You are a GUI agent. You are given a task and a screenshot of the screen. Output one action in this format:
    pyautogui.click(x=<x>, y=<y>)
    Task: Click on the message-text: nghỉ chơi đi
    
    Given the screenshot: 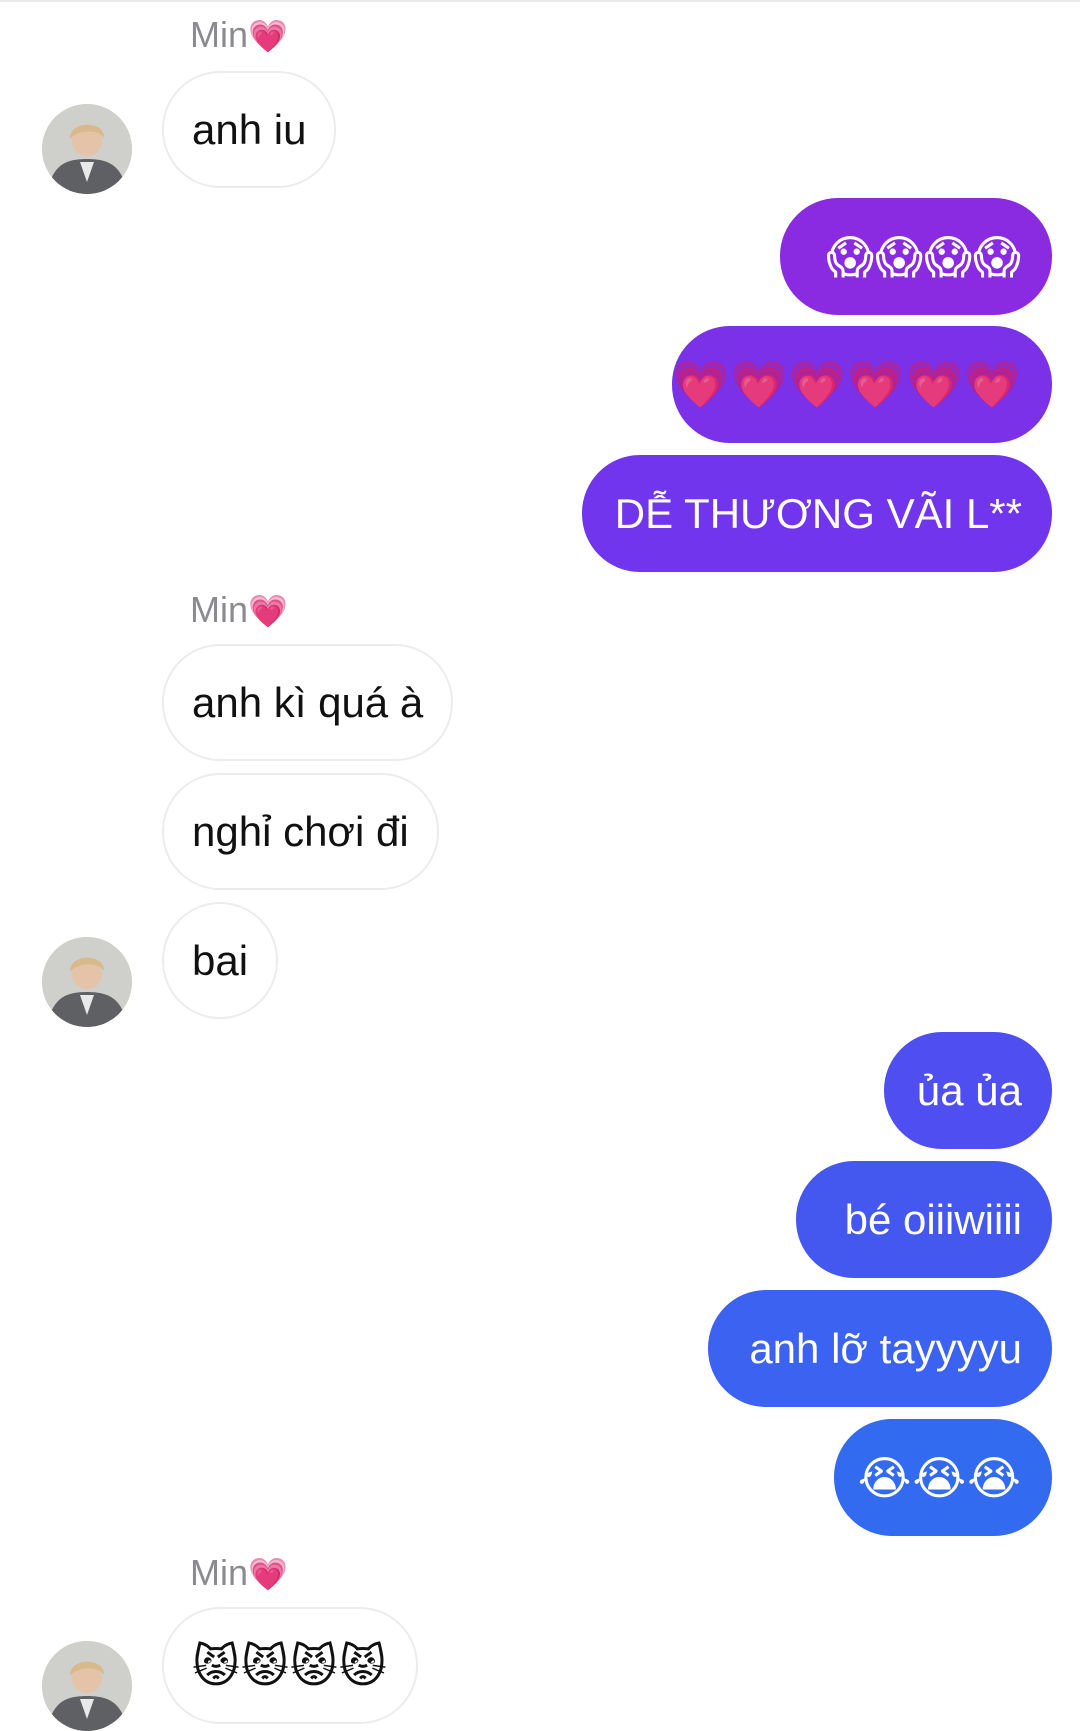 What is the action you would take?
    pyautogui.click(x=300, y=831)
    